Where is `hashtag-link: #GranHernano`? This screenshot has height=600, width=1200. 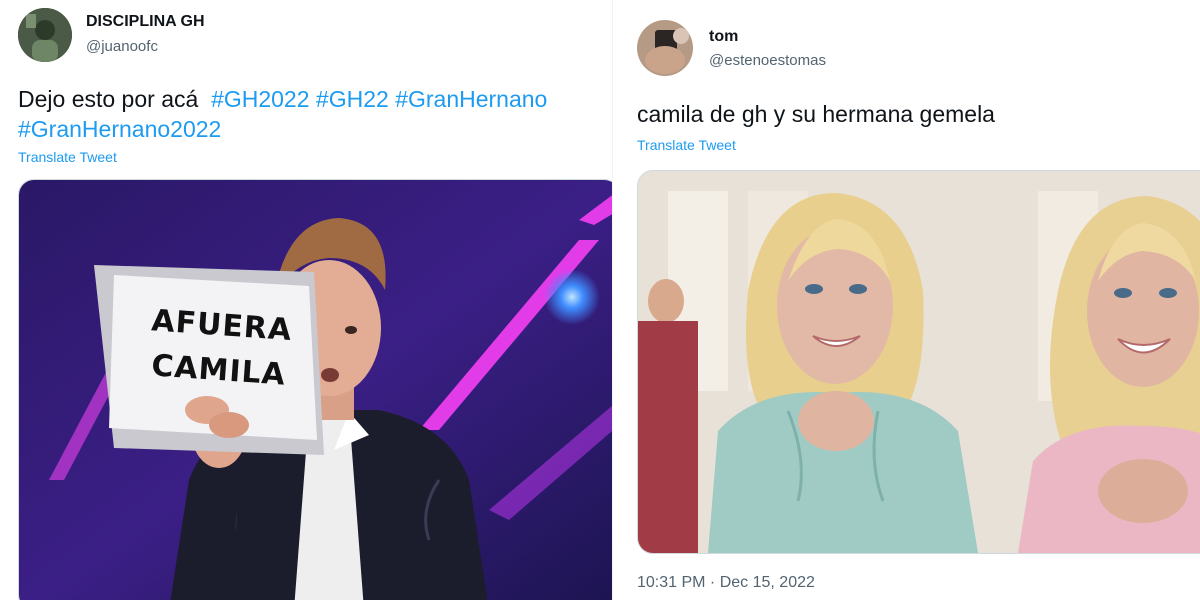
hashtag-link: #GranHernano is located at coordinates (471, 99).